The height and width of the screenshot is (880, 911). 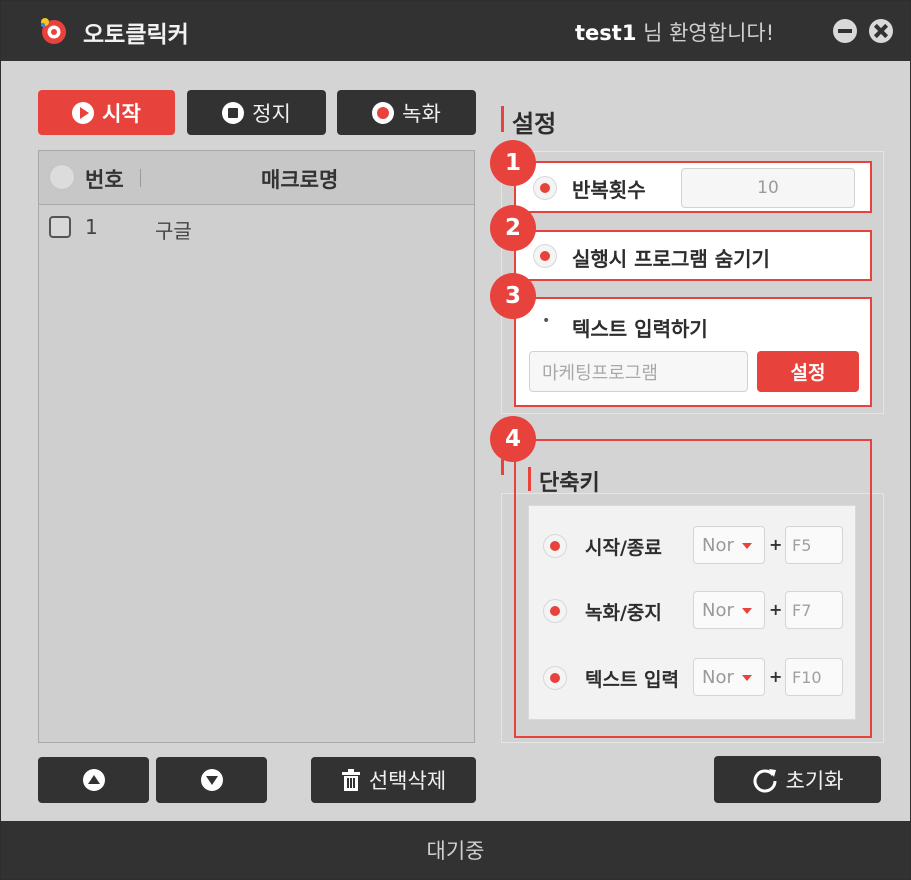 What do you see at coordinates (729, 677) in the screenshot?
I see `hotkey-text-modifier: Nor` at bounding box center [729, 677].